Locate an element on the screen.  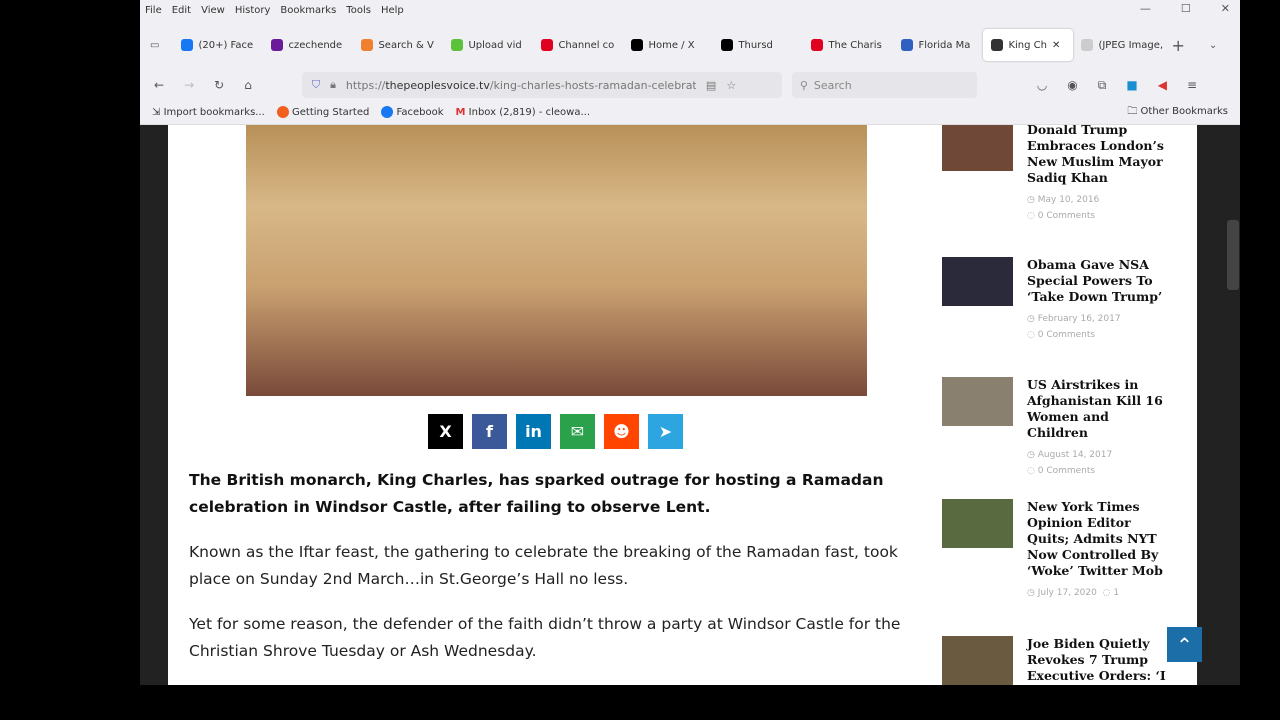
tab: czechende is located at coordinates (308, 45).